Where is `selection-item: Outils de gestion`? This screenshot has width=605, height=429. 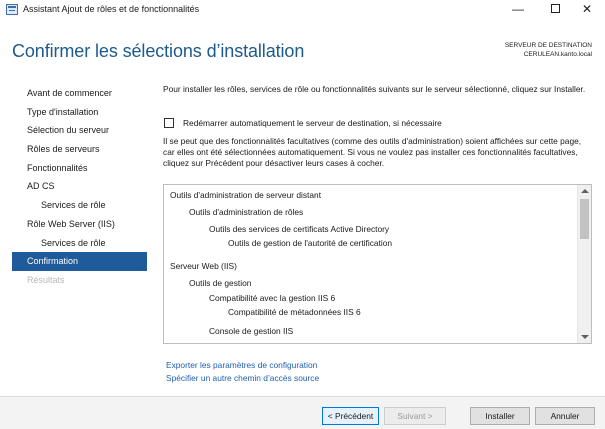
selection-item: Outils de gestion is located at coordinates (220, 283).